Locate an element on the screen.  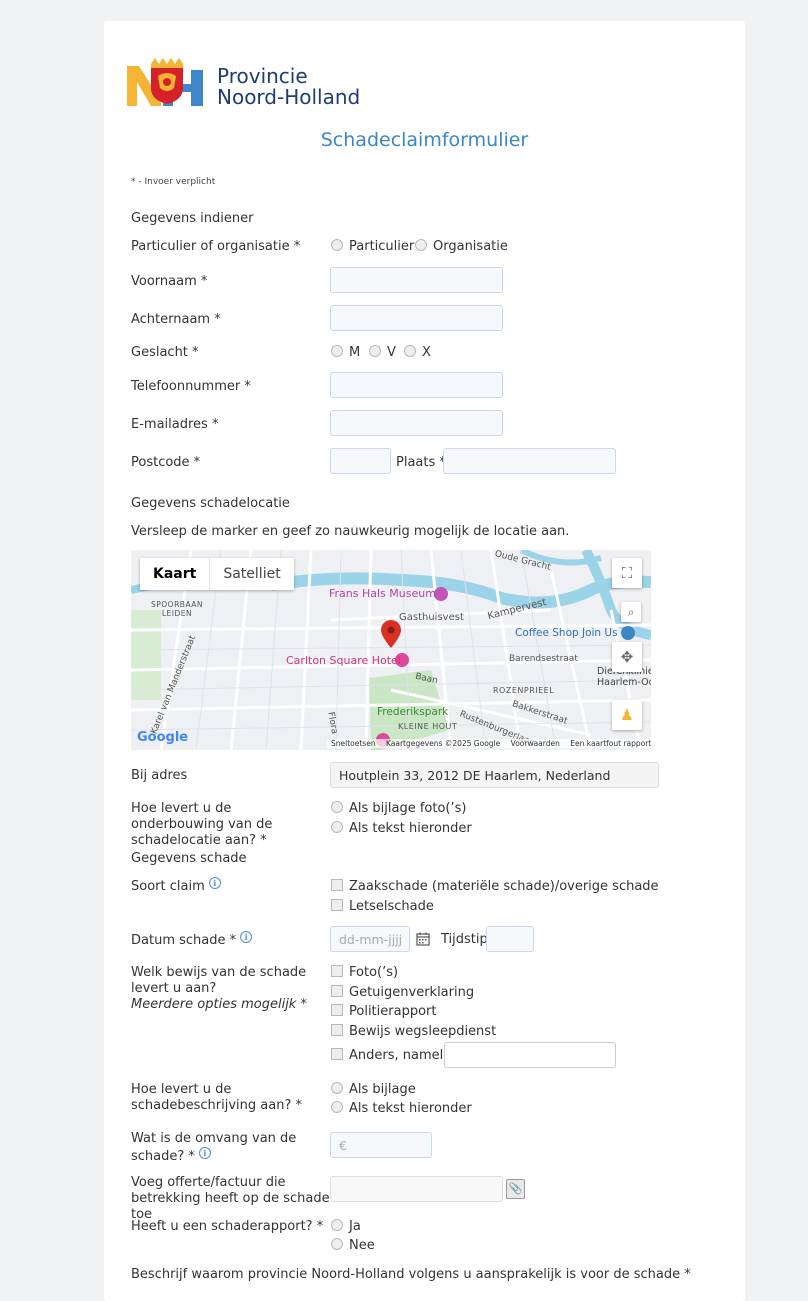
radio-proof-text: Als tekst hieronder is located at coordinates (401, 828).